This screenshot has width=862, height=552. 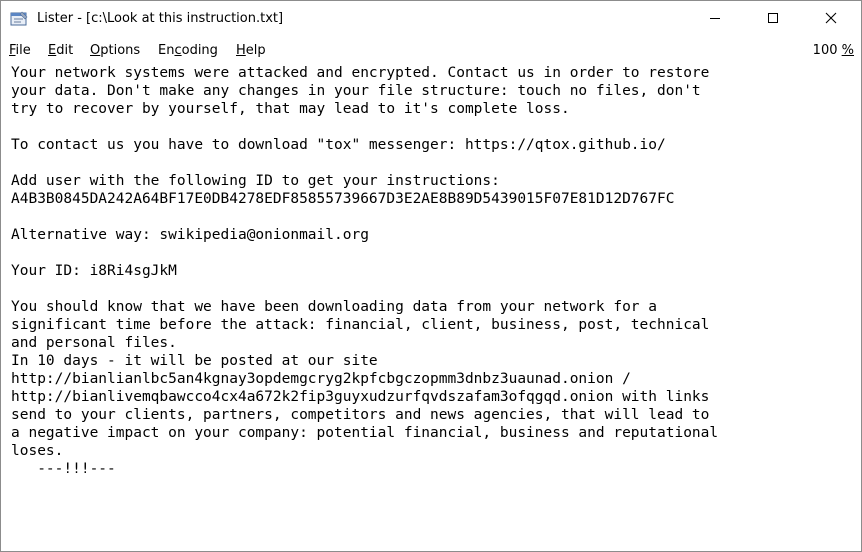 I want to click on notepad-document-icon, so click(x=19, y=19).